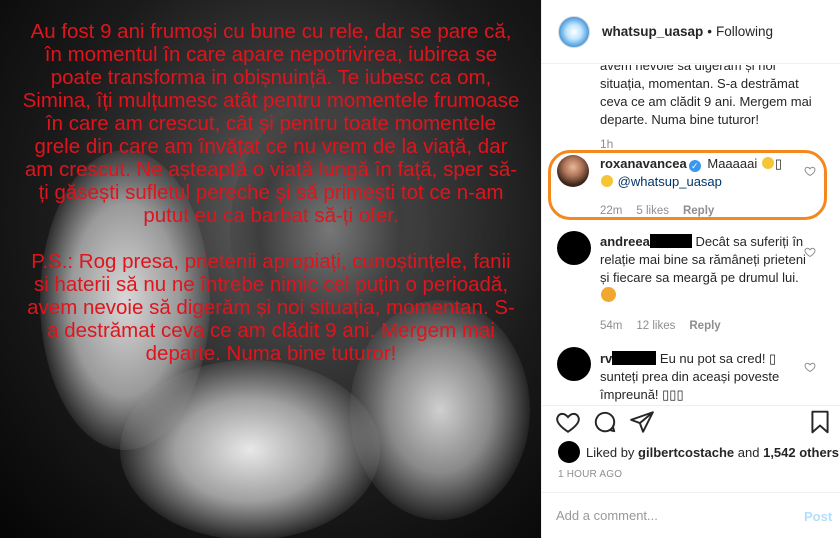 The image size is (840, 538). Describe the element at coordinates (732, 163) in the screenshot. I see `comment-body: Maaaaai` at that location.